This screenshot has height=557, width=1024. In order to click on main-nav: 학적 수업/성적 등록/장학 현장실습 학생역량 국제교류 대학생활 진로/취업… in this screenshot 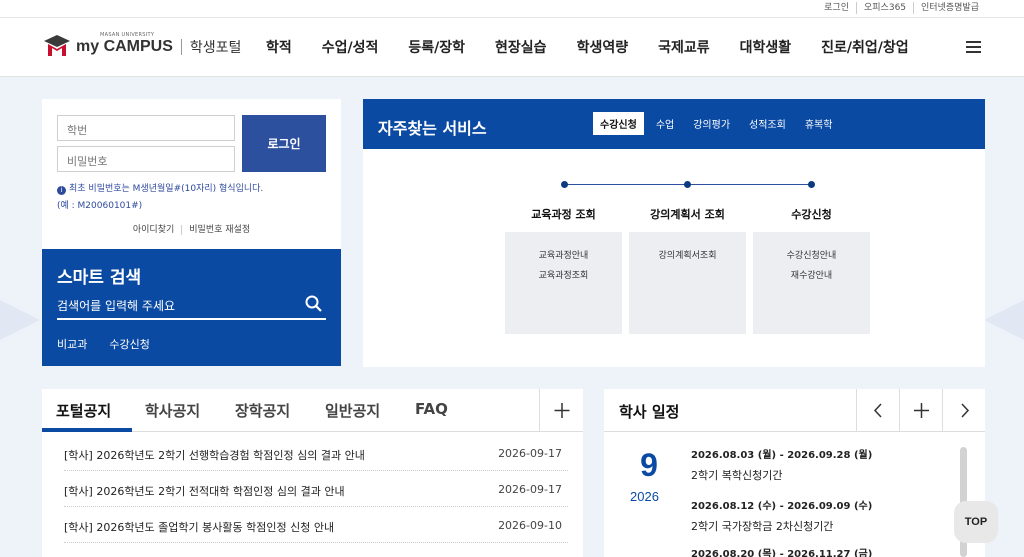, I will do `click(602, 47)`.